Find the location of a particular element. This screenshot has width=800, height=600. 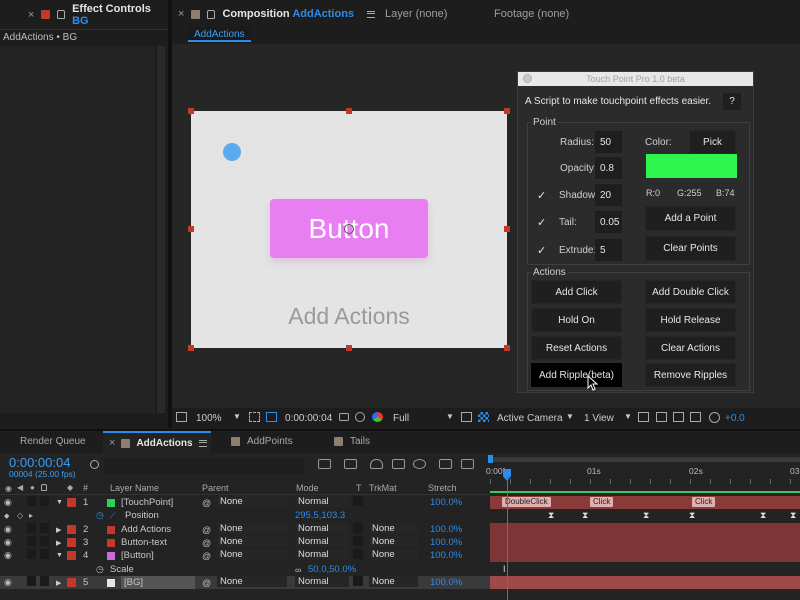

timeline-search-input is located at coordinates (204, 466).